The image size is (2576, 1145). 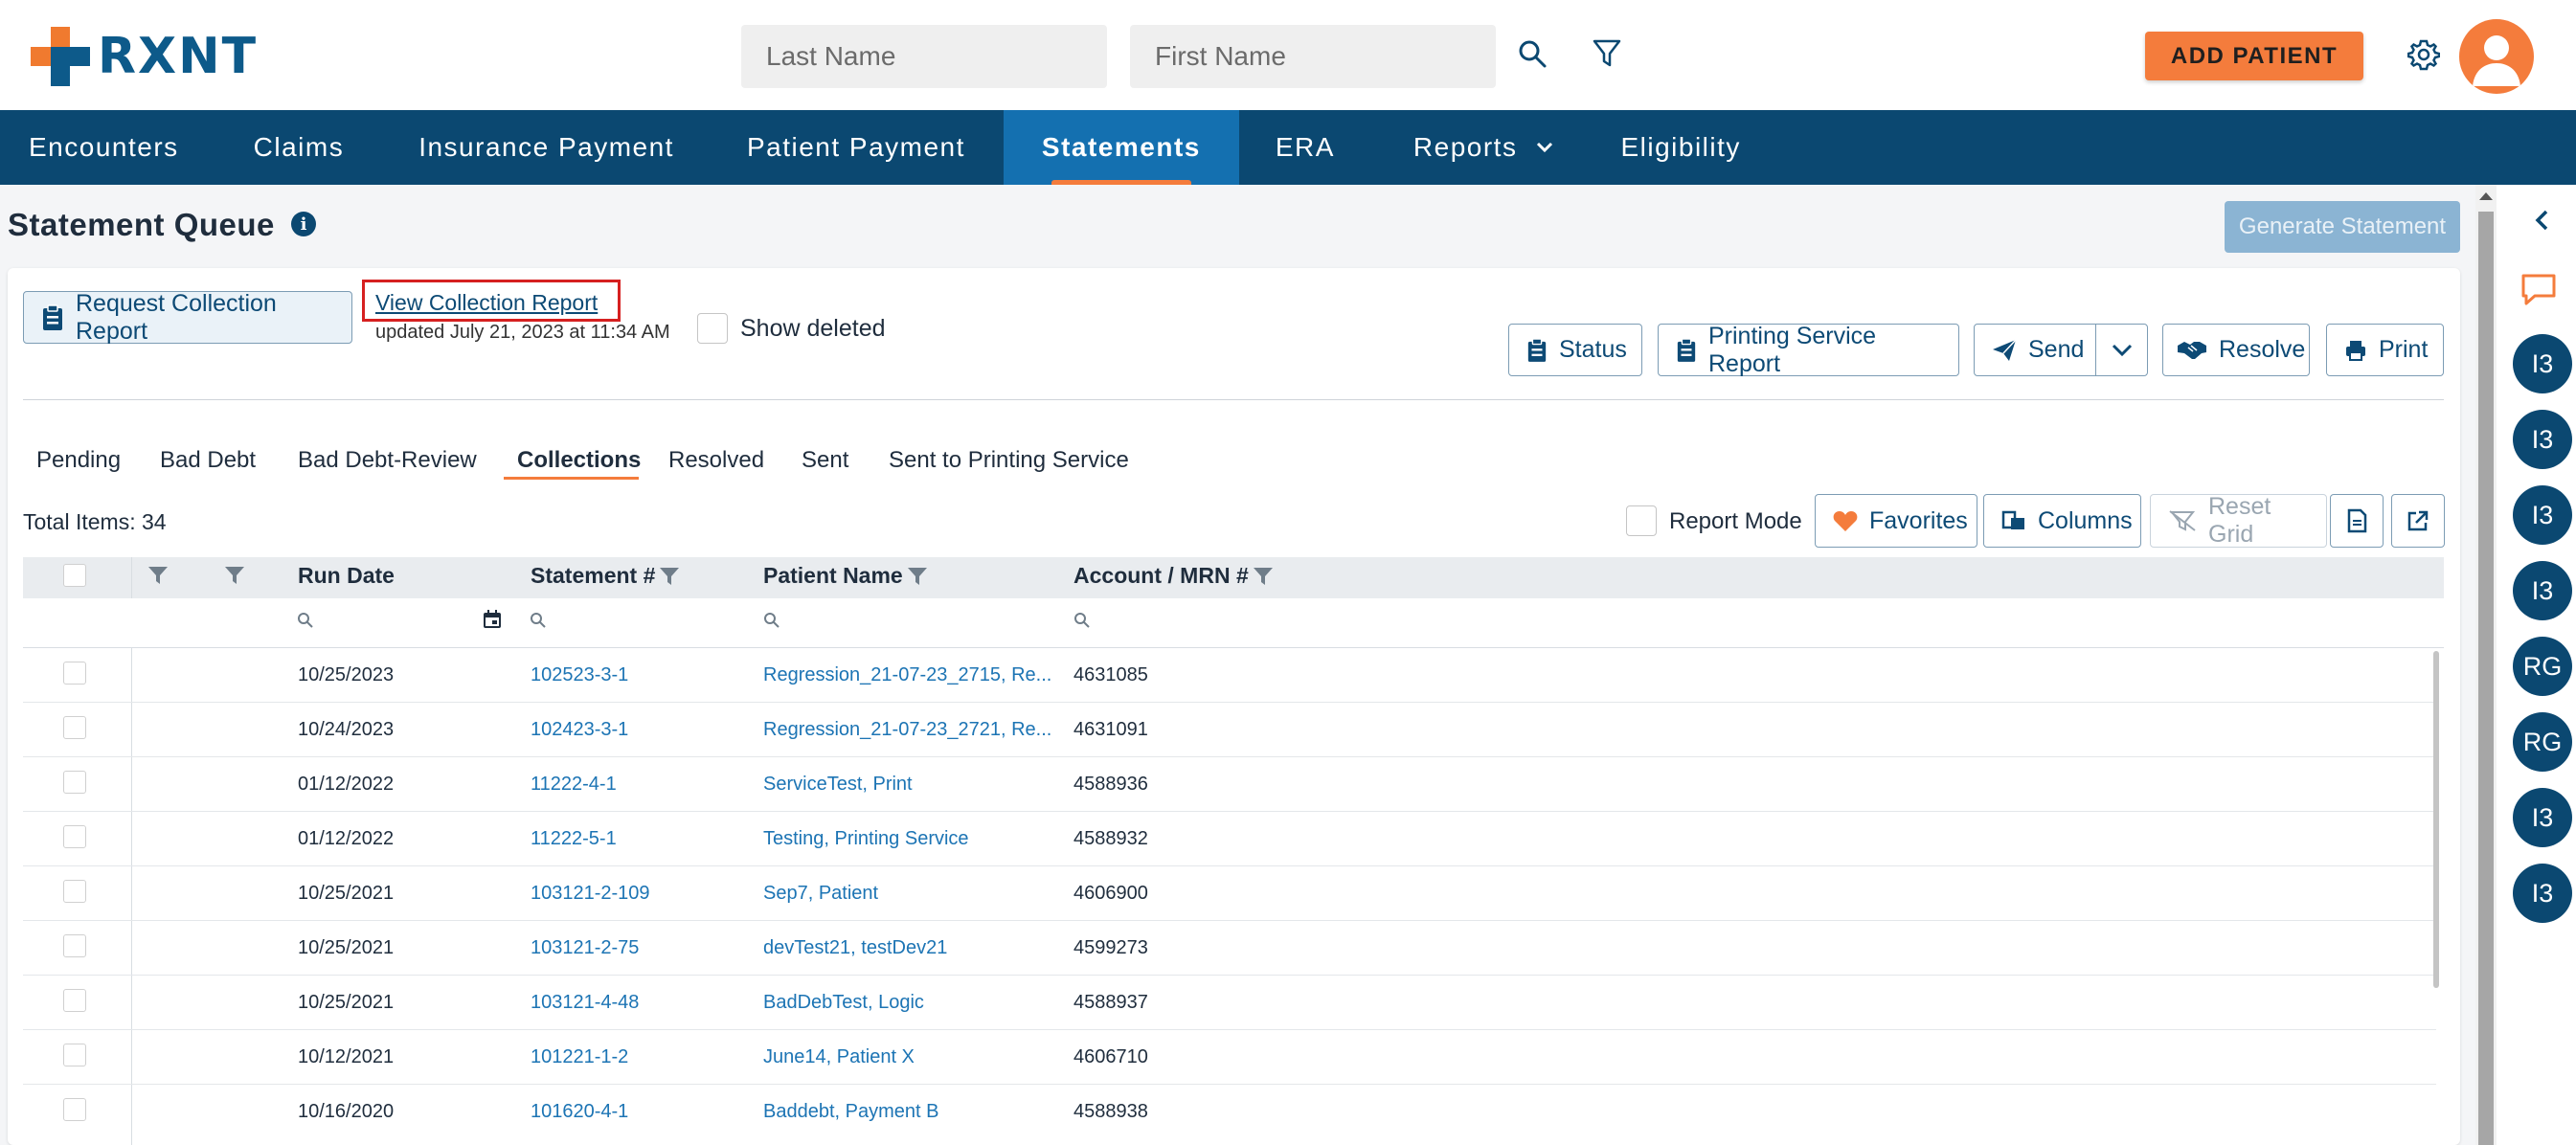 I want to click on patient-filter-search-icon, so click(x=771, y=620).